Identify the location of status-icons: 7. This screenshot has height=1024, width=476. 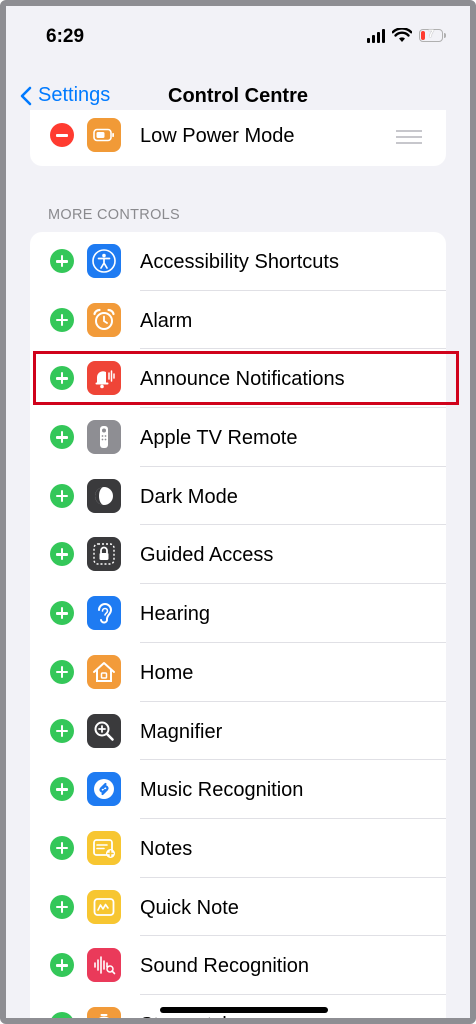
(406, 35).